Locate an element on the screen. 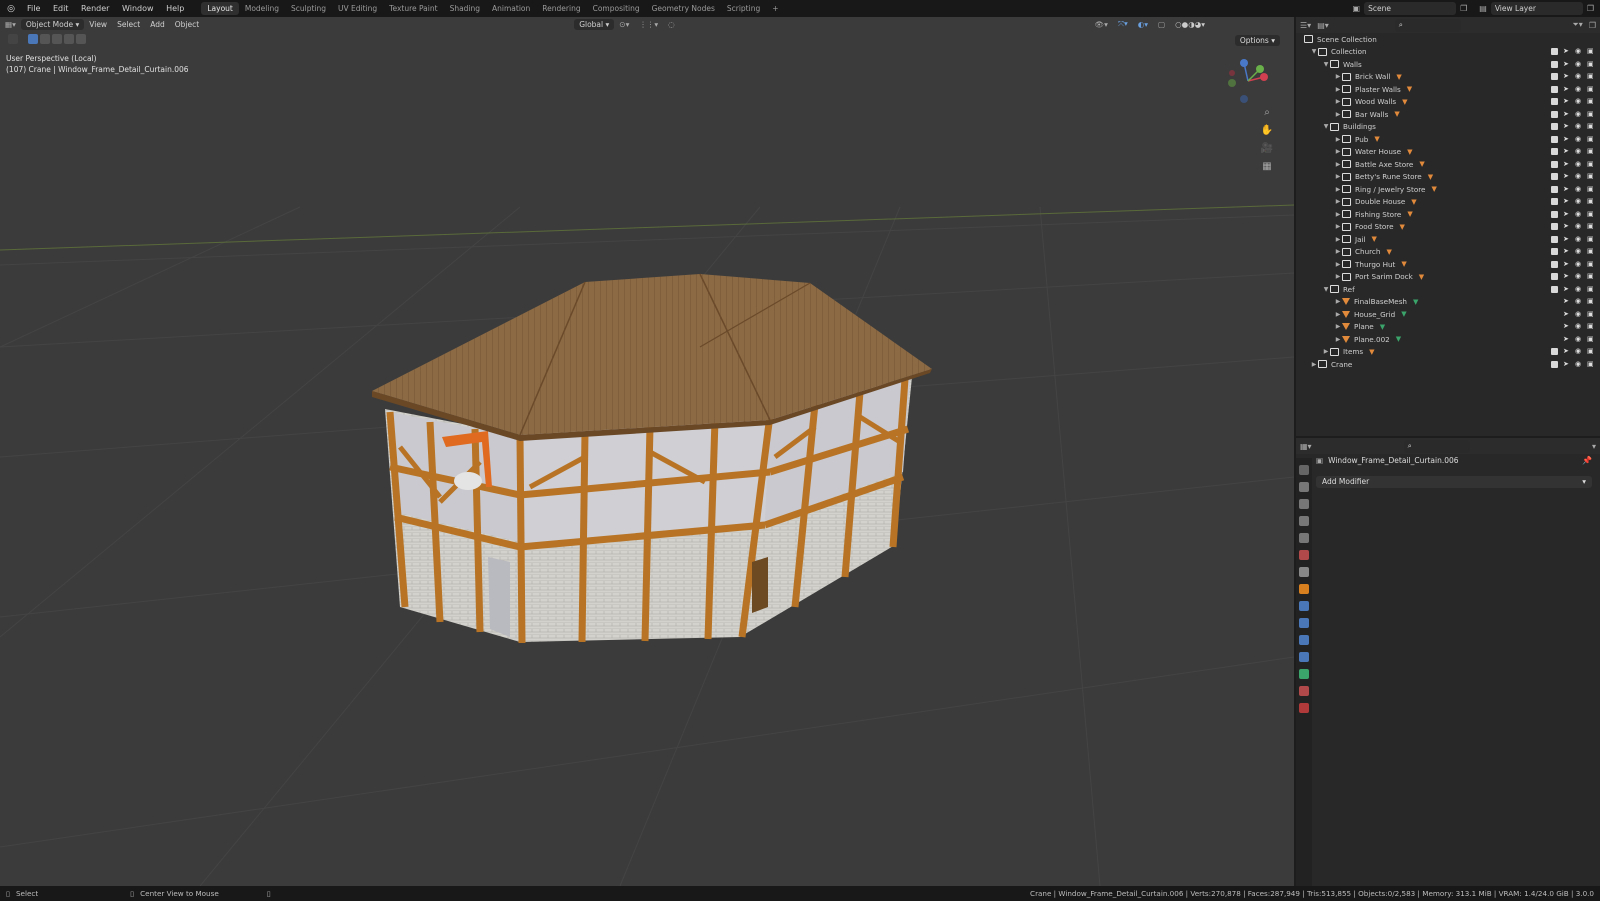  tab-uv-editing: UV Editing is located at coordinates (357, 8).